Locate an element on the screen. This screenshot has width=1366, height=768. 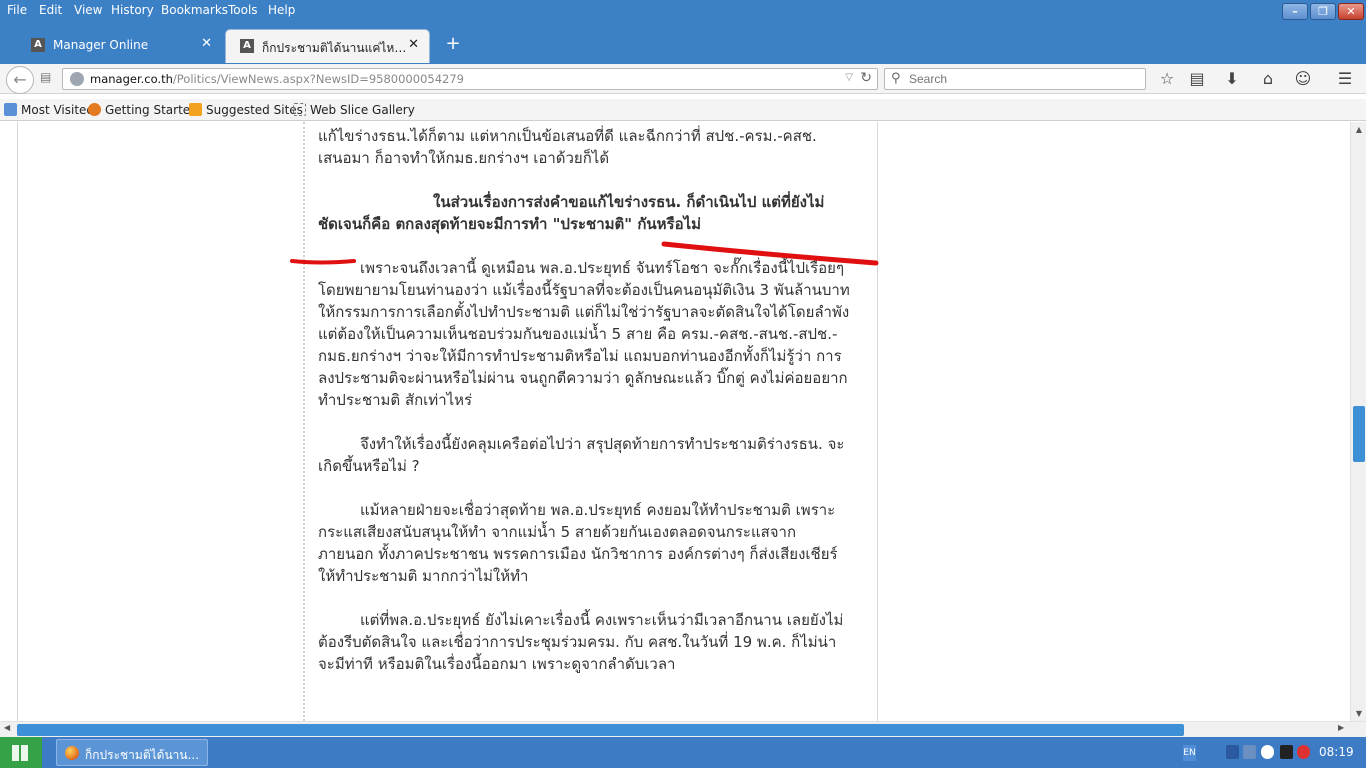
globe-icon is located at coordinates (77, 79).